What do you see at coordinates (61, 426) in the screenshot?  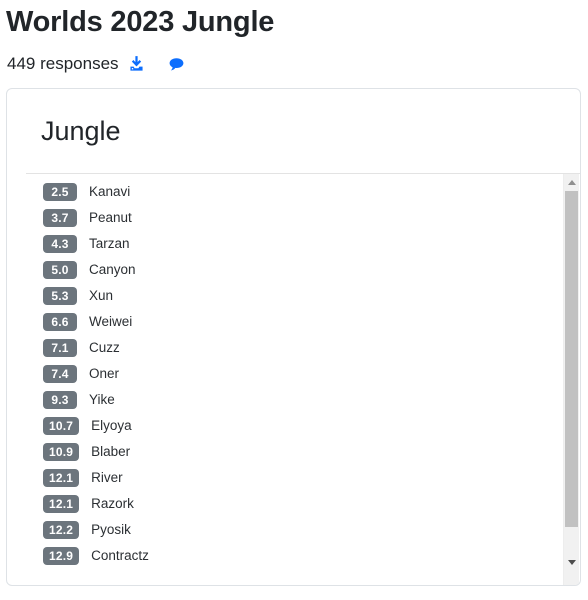 I see `rank-badge: 10.7` at bounding box center [61, 426].